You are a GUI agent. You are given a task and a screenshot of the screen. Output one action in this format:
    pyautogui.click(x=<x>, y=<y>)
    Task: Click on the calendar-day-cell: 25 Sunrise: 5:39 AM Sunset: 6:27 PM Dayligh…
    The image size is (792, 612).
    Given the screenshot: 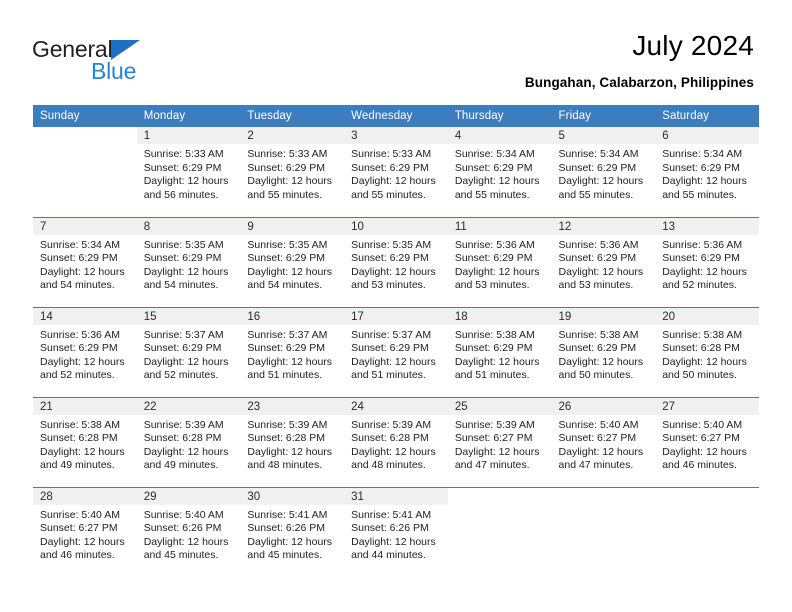 What is the action you would take?
    pyautogui.click(x=499, y=441)
    